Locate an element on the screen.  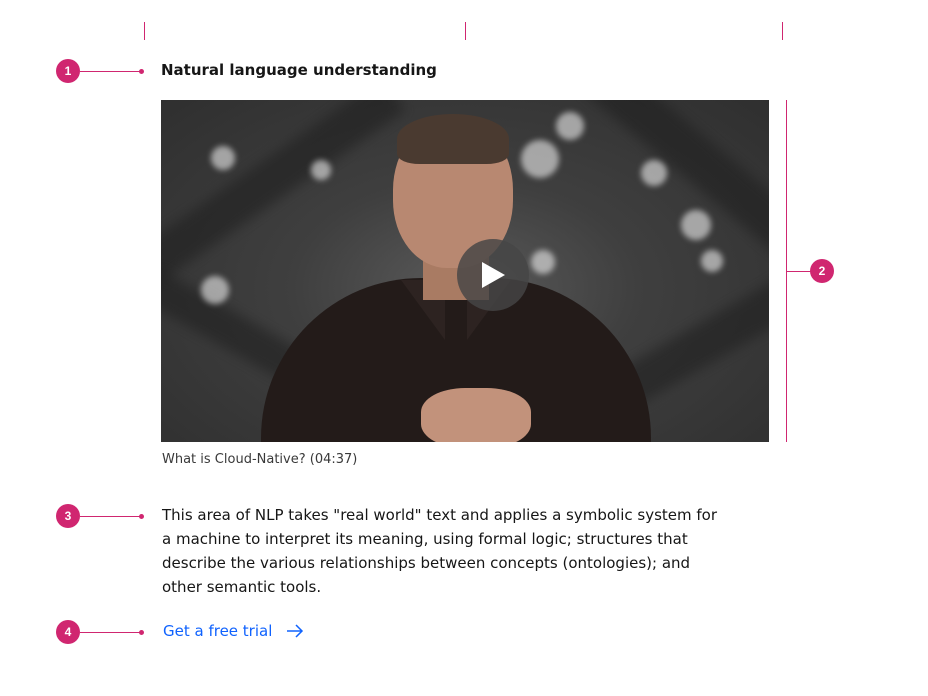
annotation-marker-3: 3 is located at coordinates (68, 516).